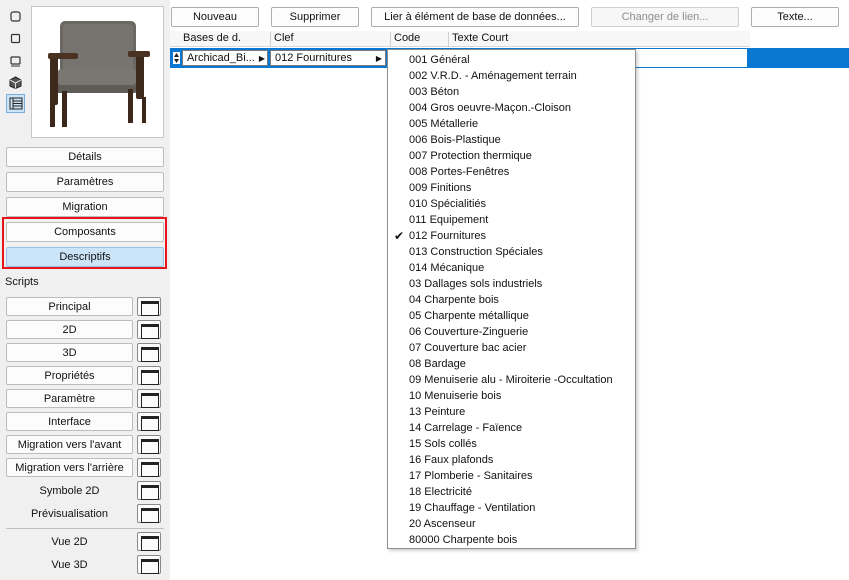 The image size is (849, 580). I want to click on new-button: Nouveau, so click(215, 17).